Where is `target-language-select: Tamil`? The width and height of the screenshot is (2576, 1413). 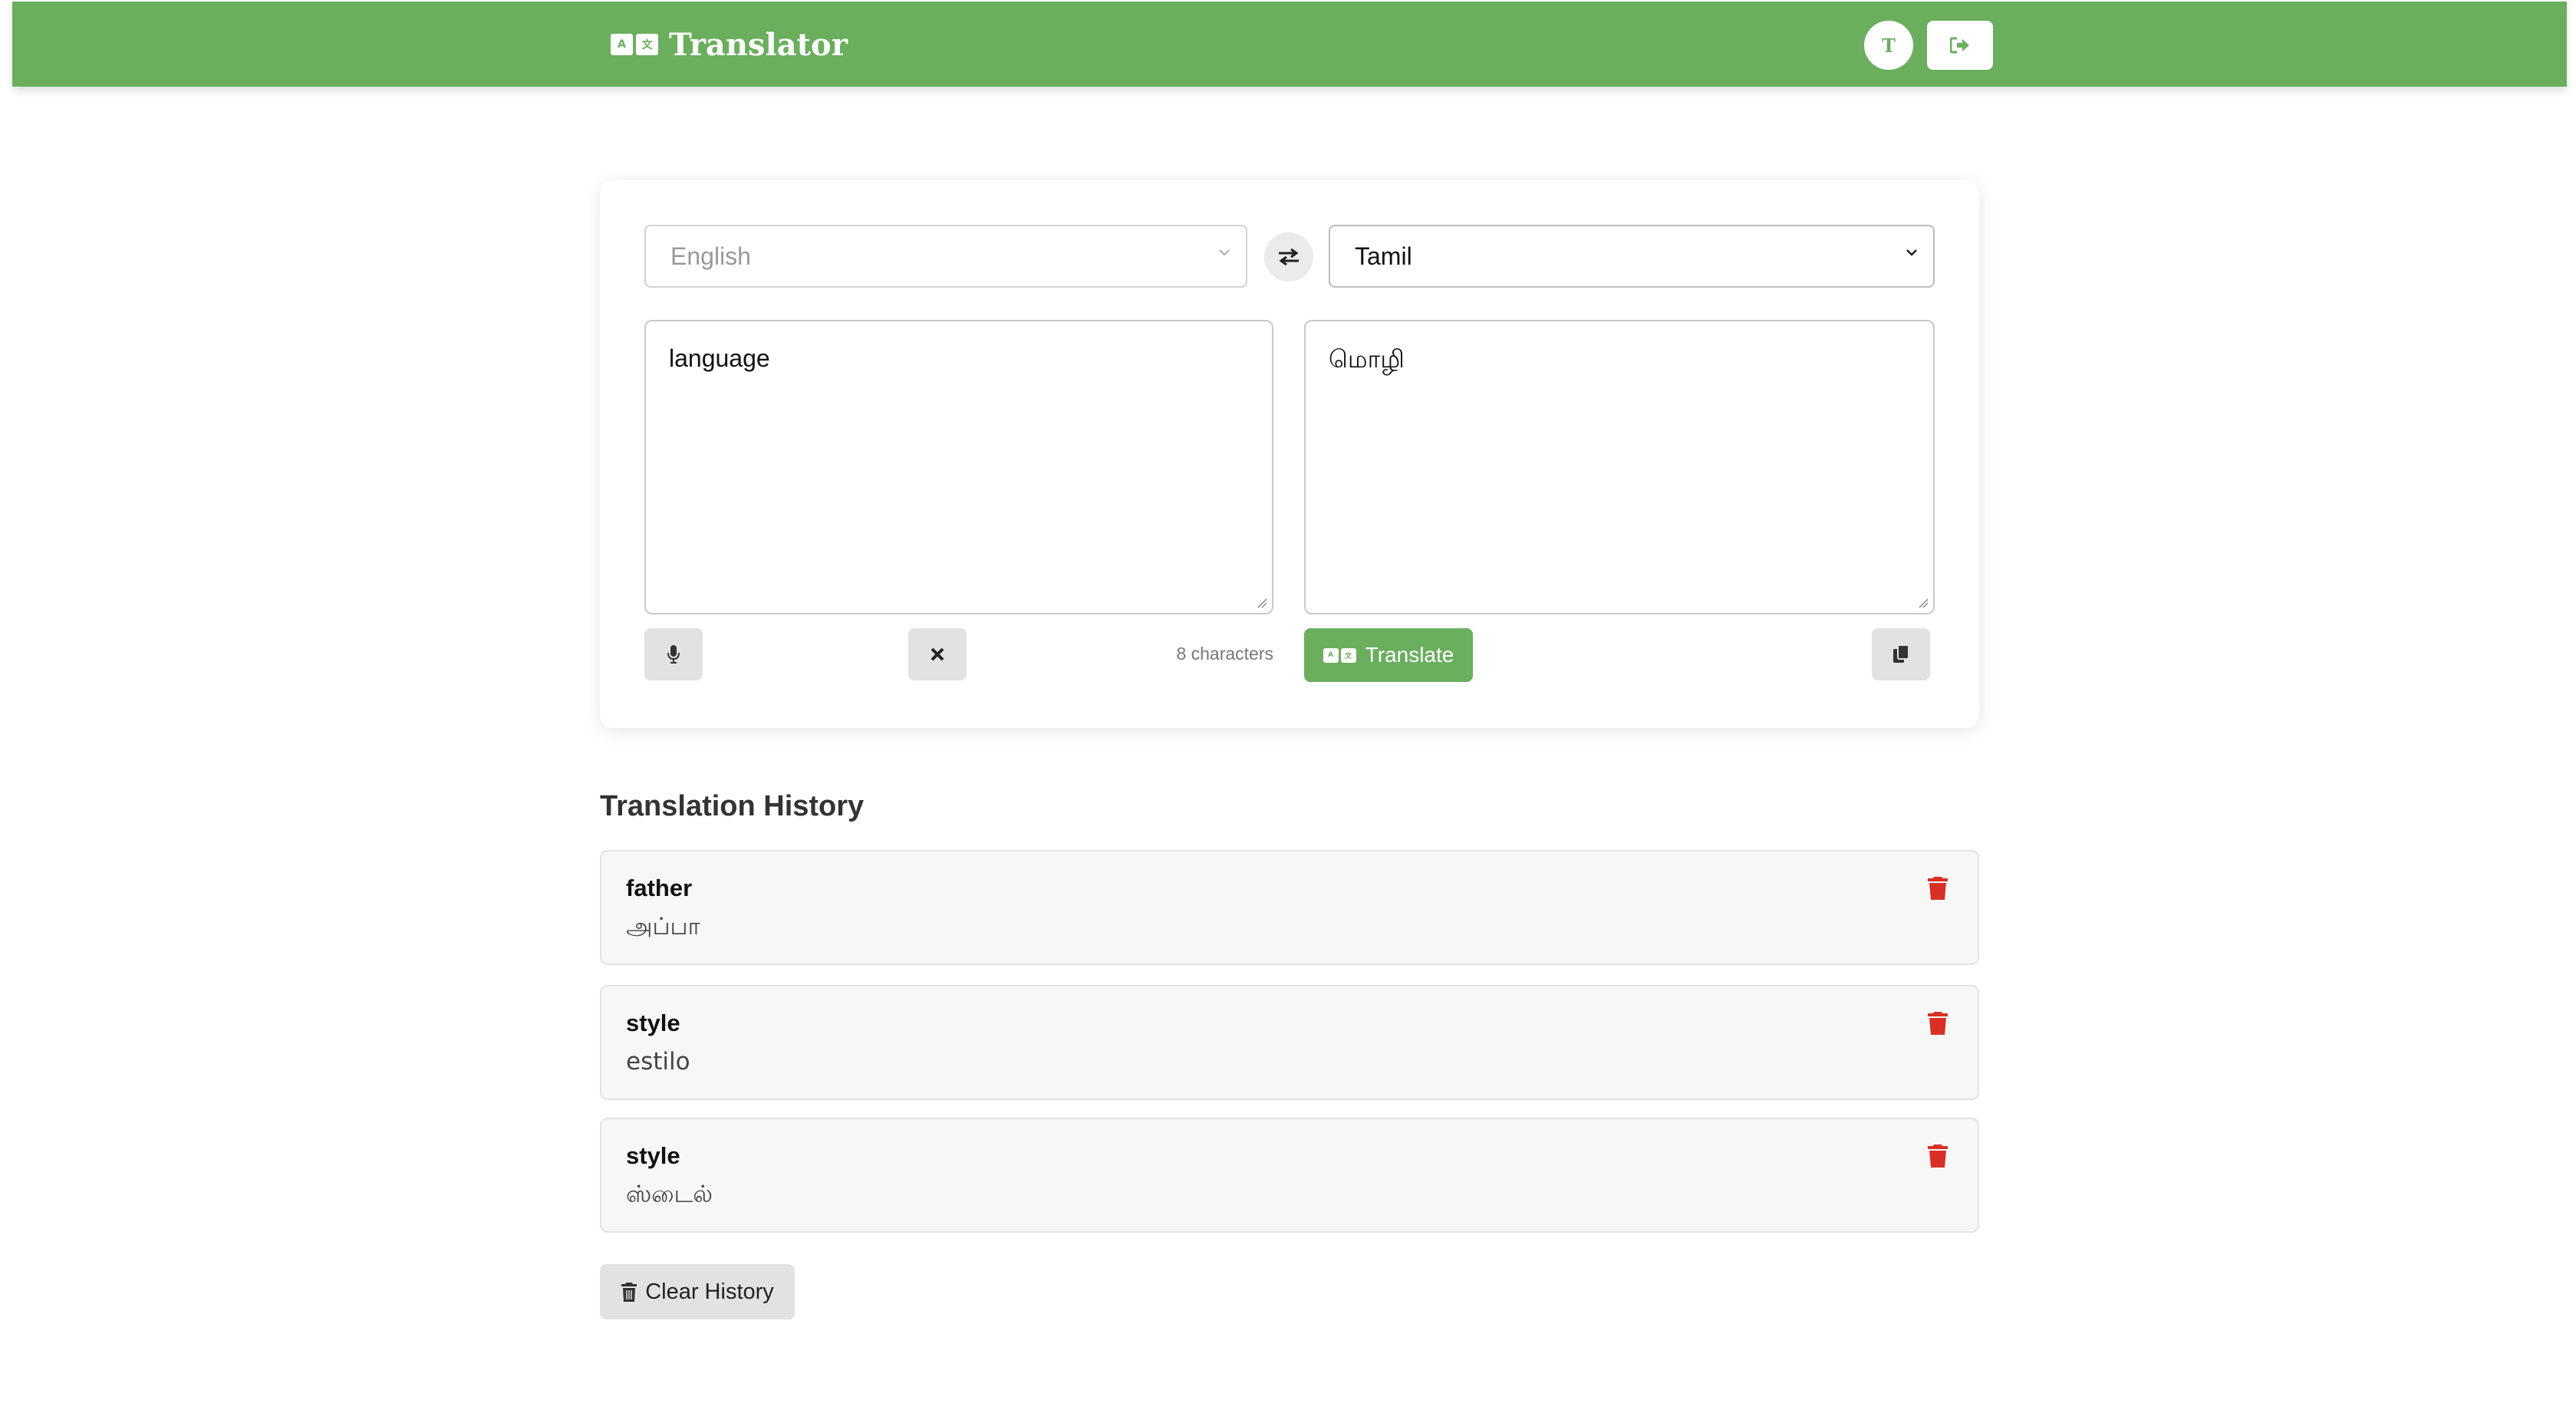 target-language-select: Tamil is located at coordinates (1632, 256).